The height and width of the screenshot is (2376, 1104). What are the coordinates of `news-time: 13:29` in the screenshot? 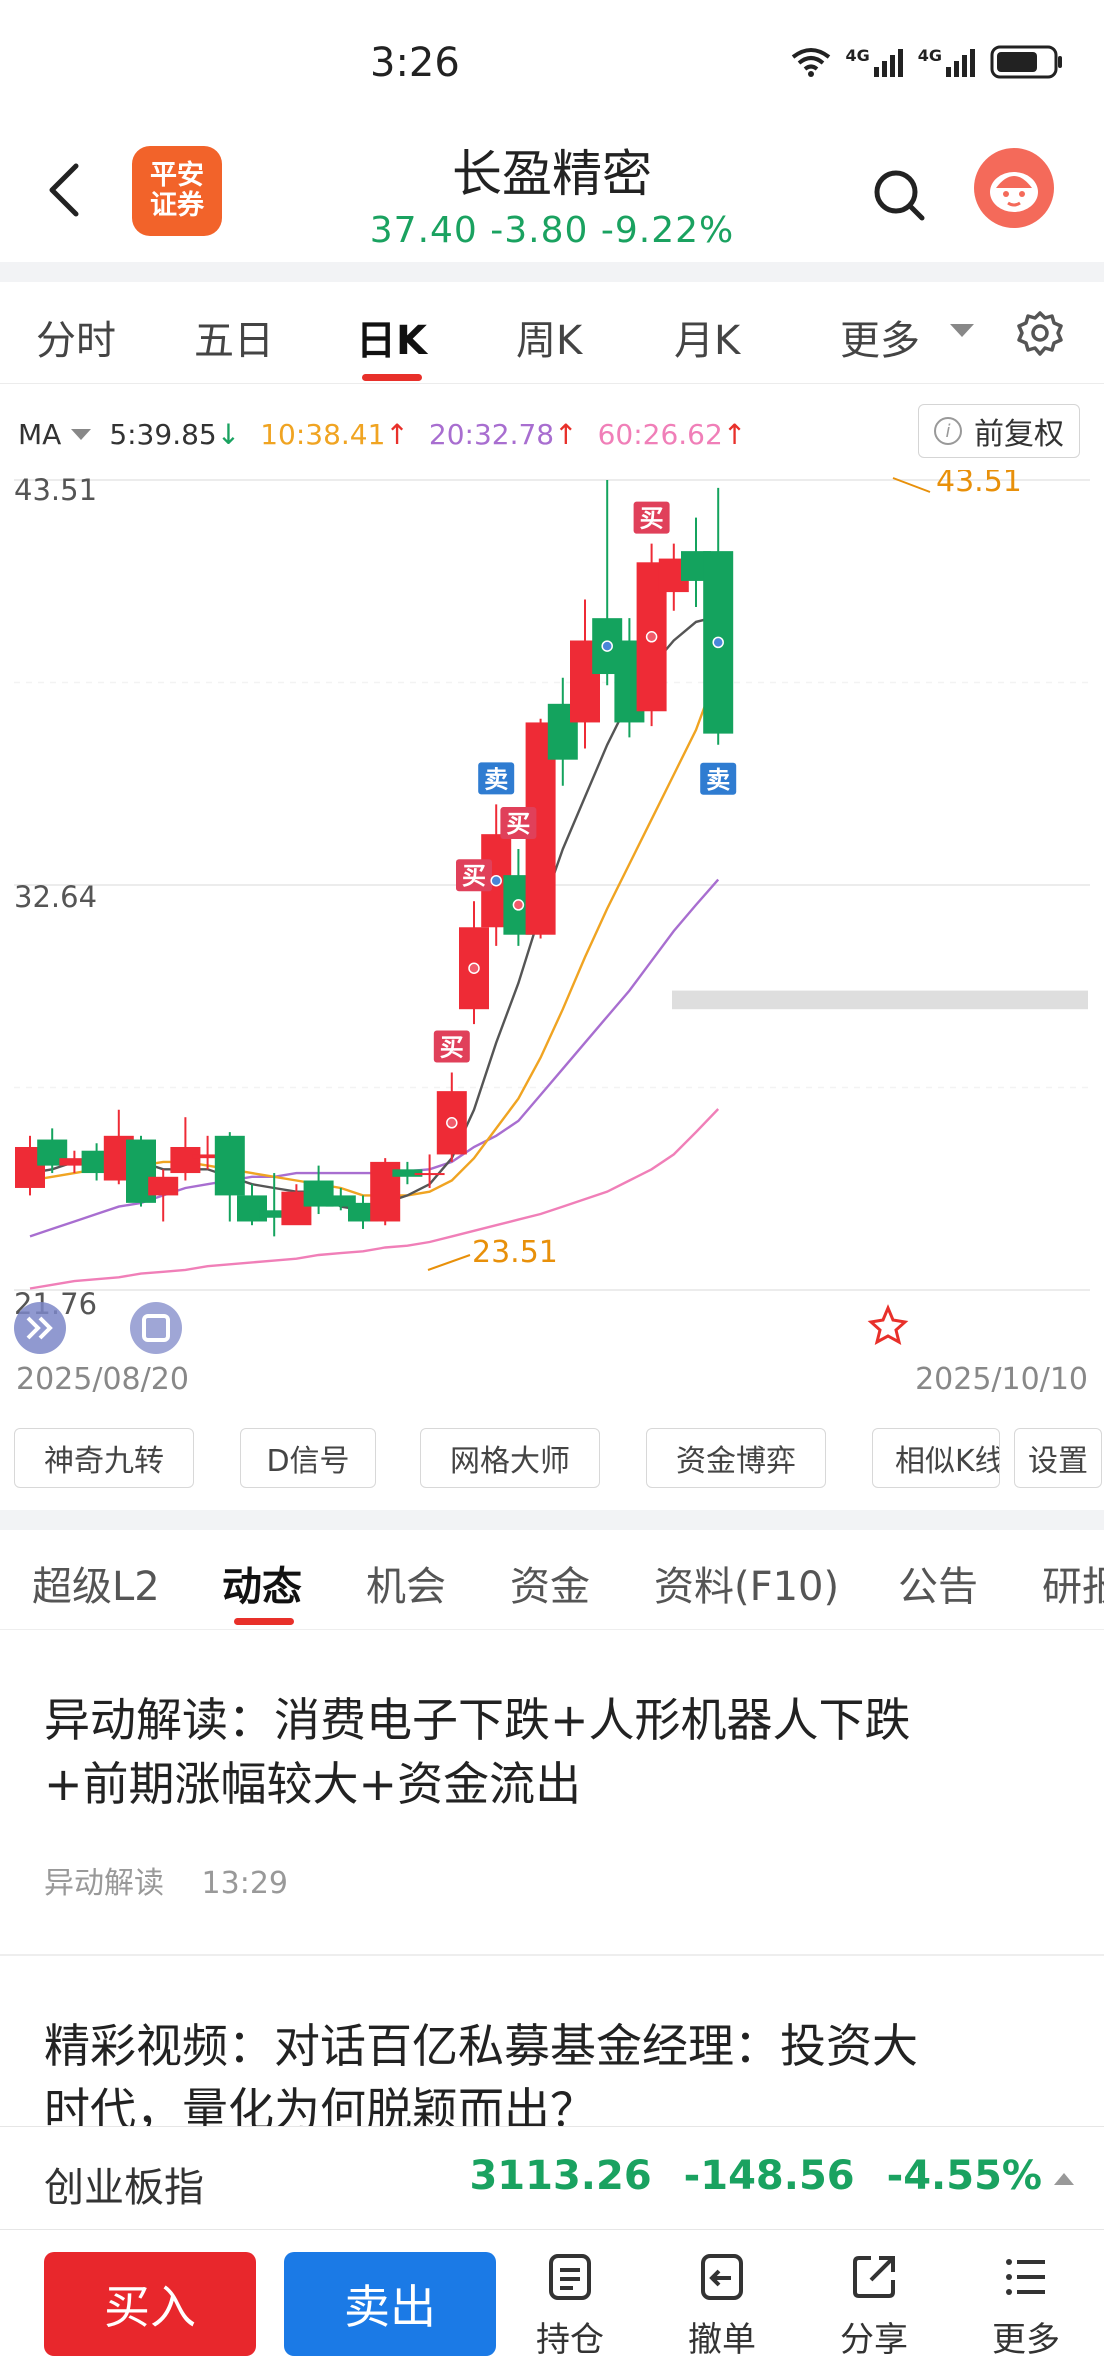 It's located at (245, 1883).